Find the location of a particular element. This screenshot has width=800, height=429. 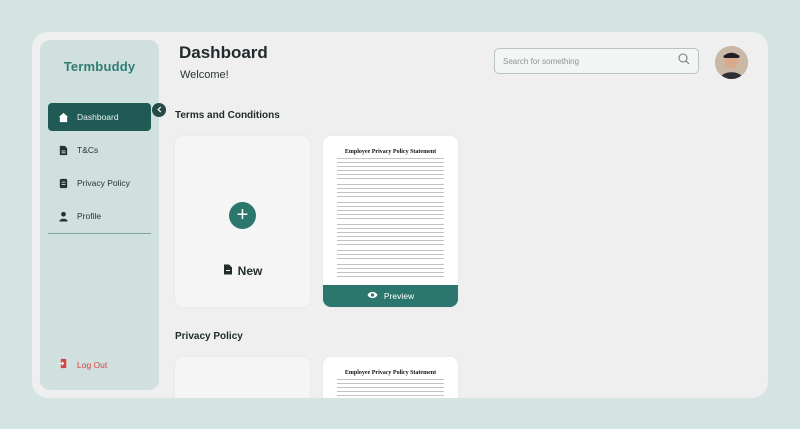

page-title: Dashboard is located at coordinates (223, 52).